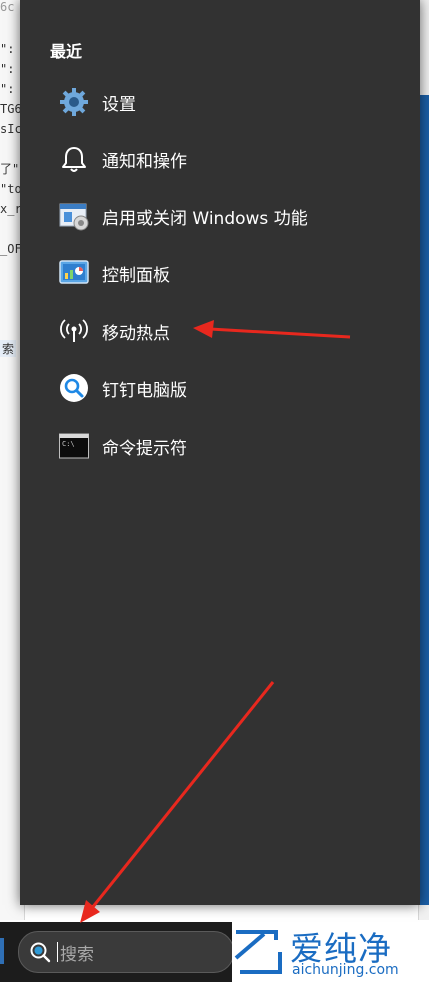 Image resolution: width=429 pixels, height=982 pixels. What do you see at coordinates (66, 51) in the screenshot?
I see `recent-section-title: 最近` at bounding box center [66, 51].